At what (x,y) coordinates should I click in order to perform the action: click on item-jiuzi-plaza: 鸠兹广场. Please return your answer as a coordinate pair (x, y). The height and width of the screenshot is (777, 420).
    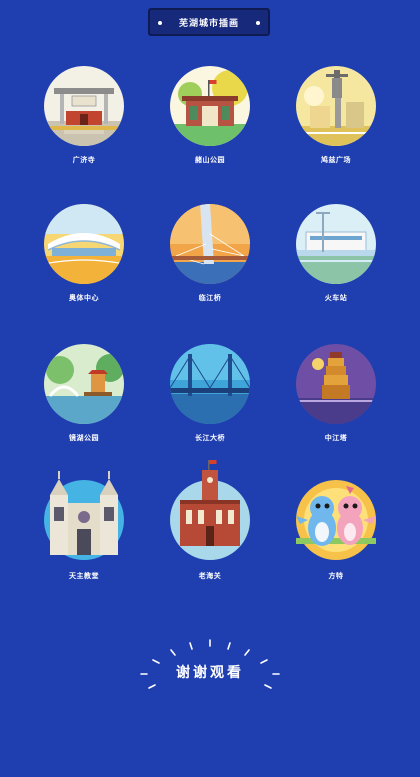
    Looking at the image, I should click on (336, 121).